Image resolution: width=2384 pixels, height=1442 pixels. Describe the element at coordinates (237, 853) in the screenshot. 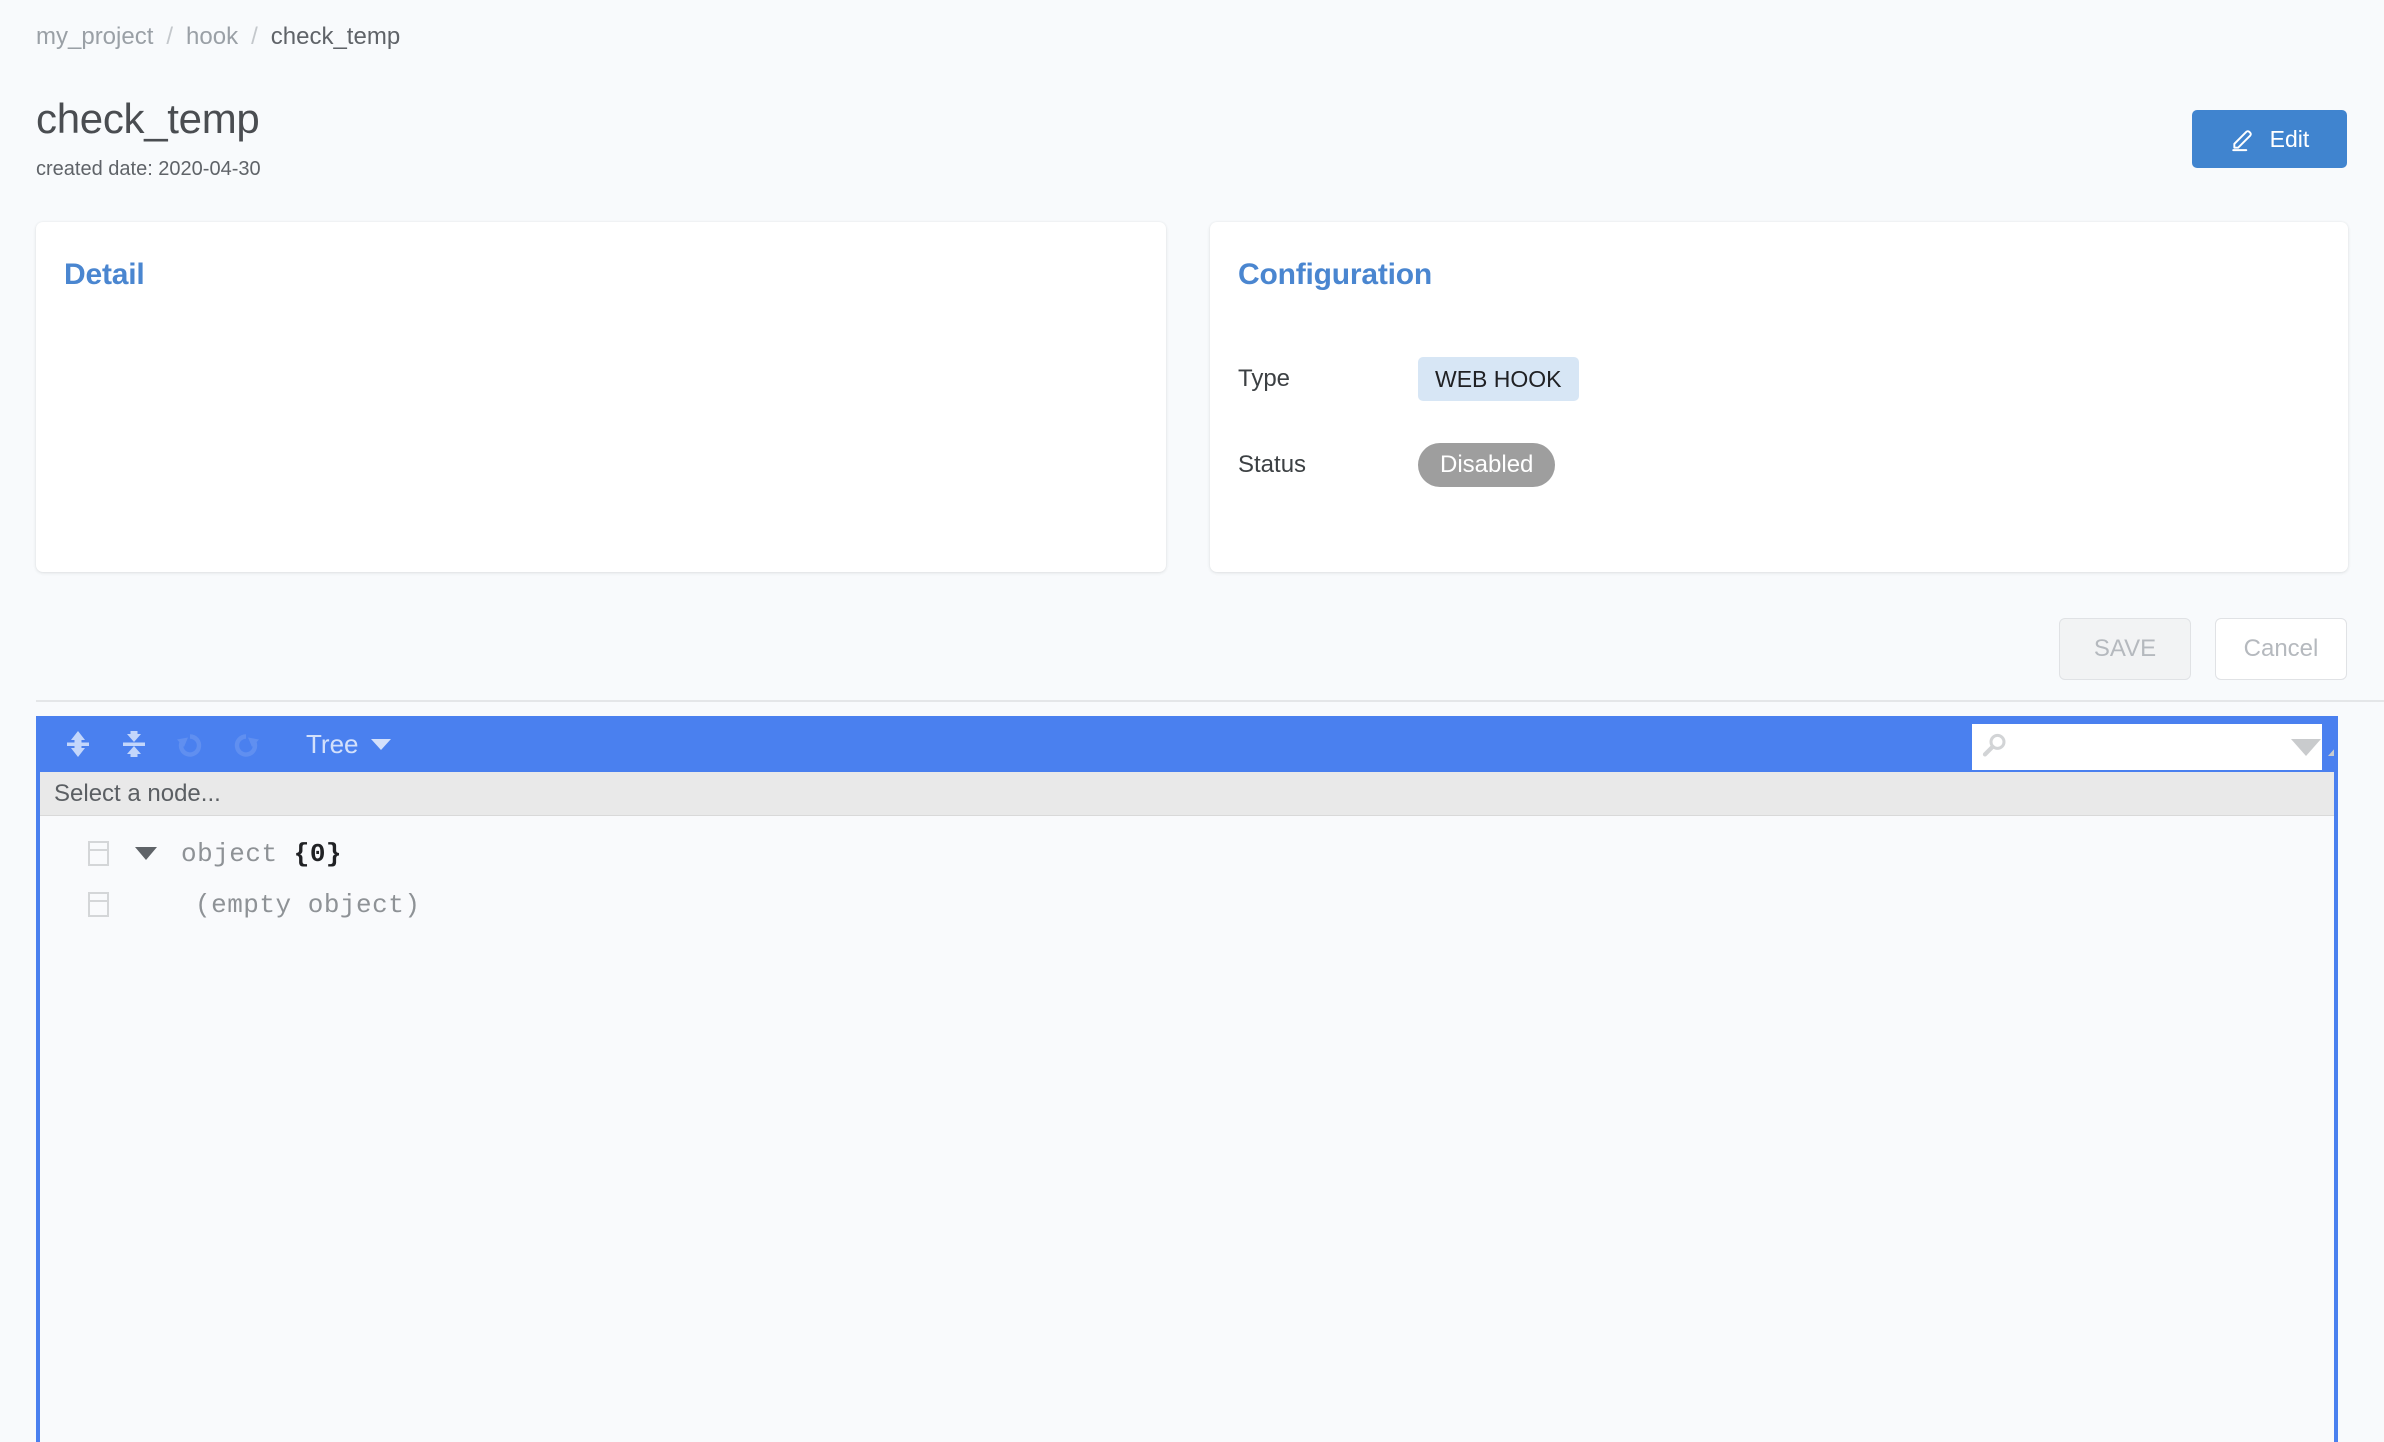

I see `tree-node-label: object` at that location.